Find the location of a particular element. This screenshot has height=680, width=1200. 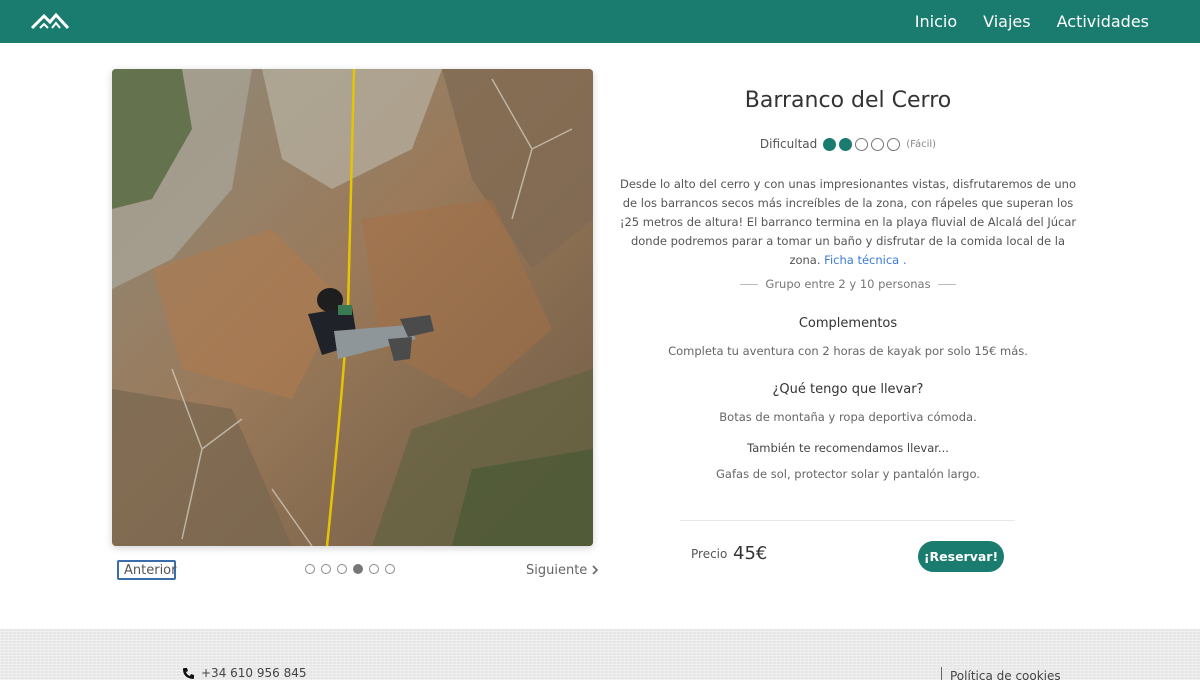

top-navbar: Inicio Viajes Actividades is located at coordinates (600, 21).